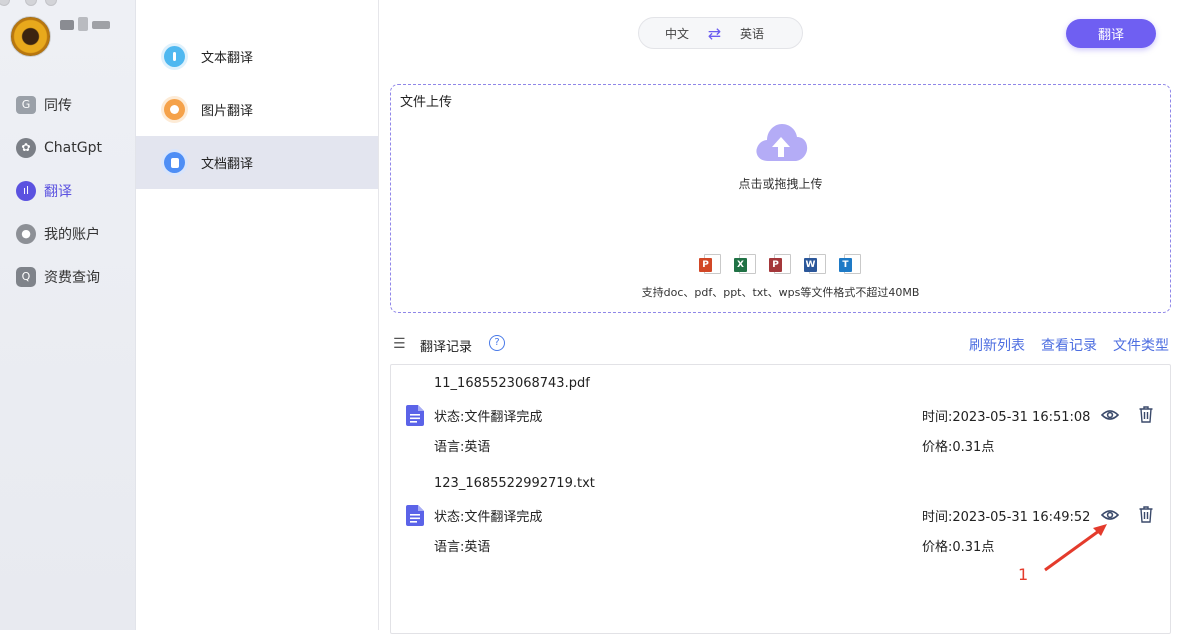 This screenshot has width=1181, height=634. What do you see at coordinates (677, 33) in the screenshot?
I see `source-language: 中文` at bounding box center [677, 33].